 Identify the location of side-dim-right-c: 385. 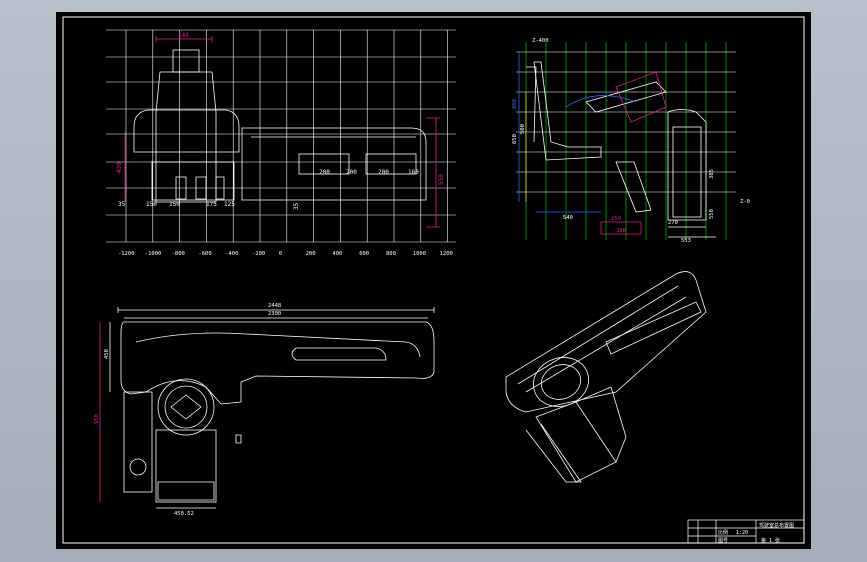
(712, 174).